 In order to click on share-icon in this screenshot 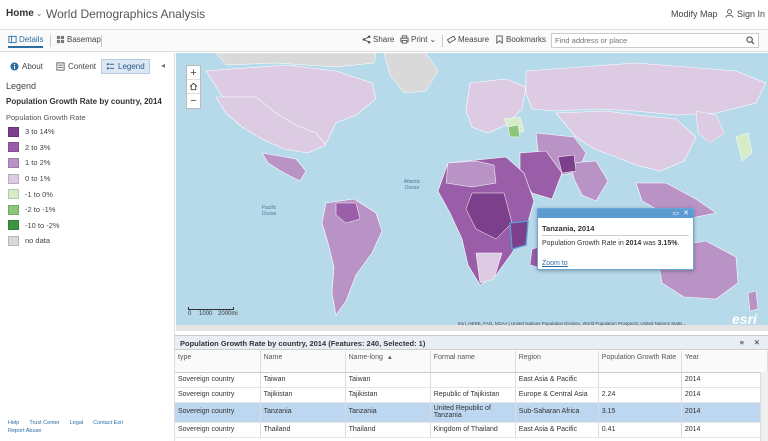, I will do `click(366, 39)`.